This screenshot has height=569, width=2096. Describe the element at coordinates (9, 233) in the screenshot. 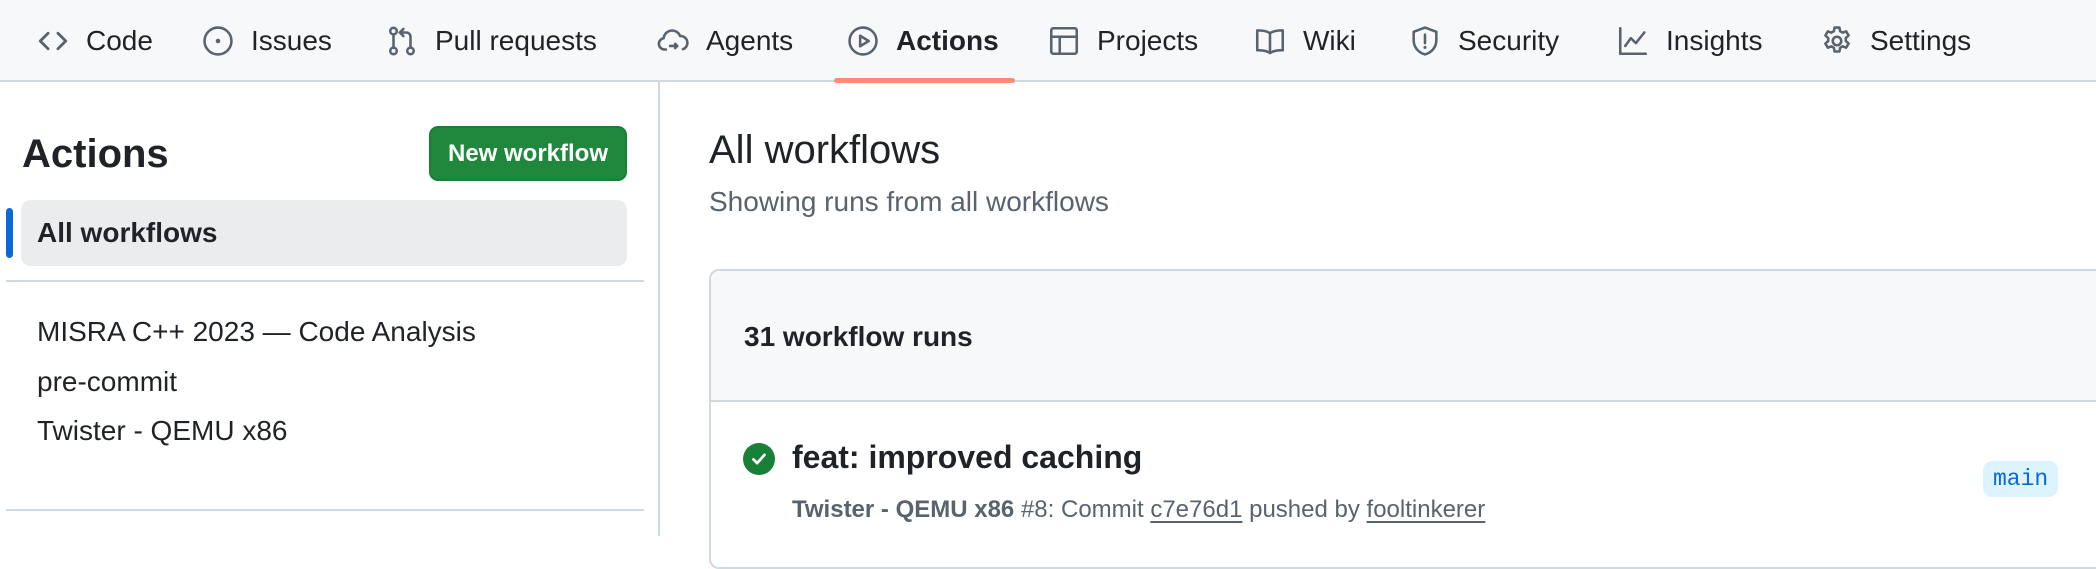

I see `active-item-marker` at that location.